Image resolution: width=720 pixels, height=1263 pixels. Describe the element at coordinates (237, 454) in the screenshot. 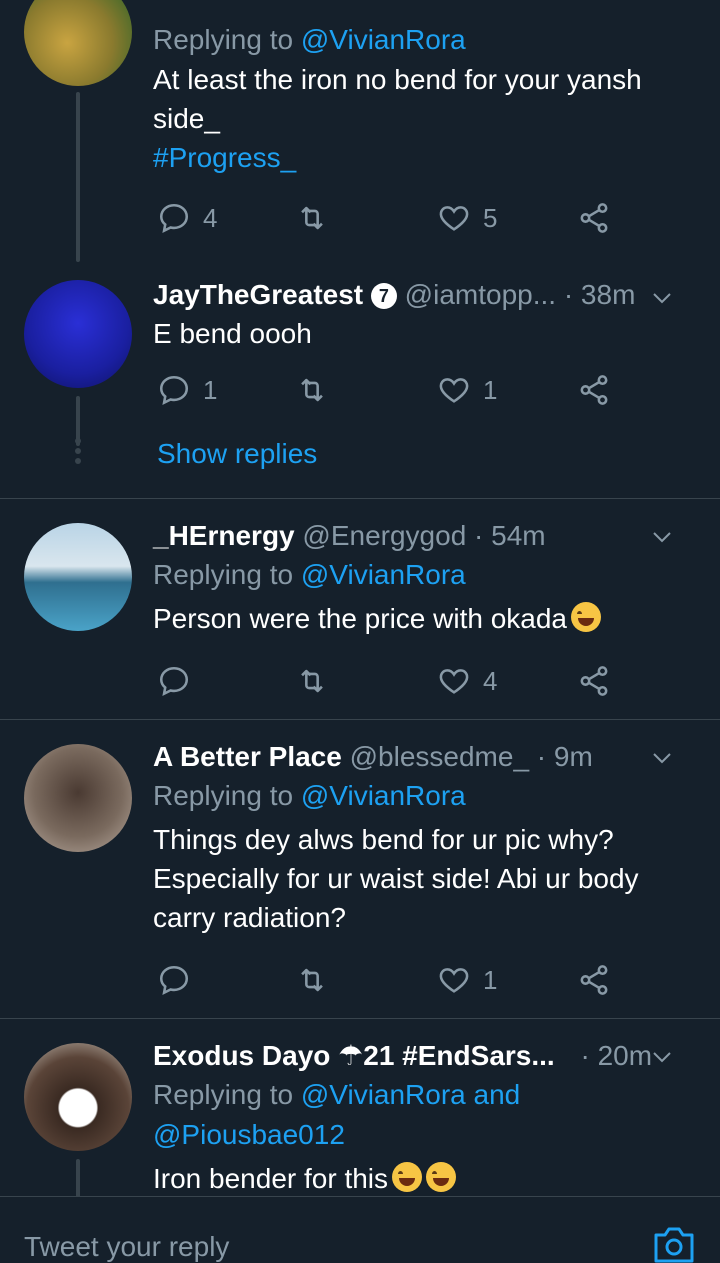

I see `show-replies-link: Show replies` at that location.